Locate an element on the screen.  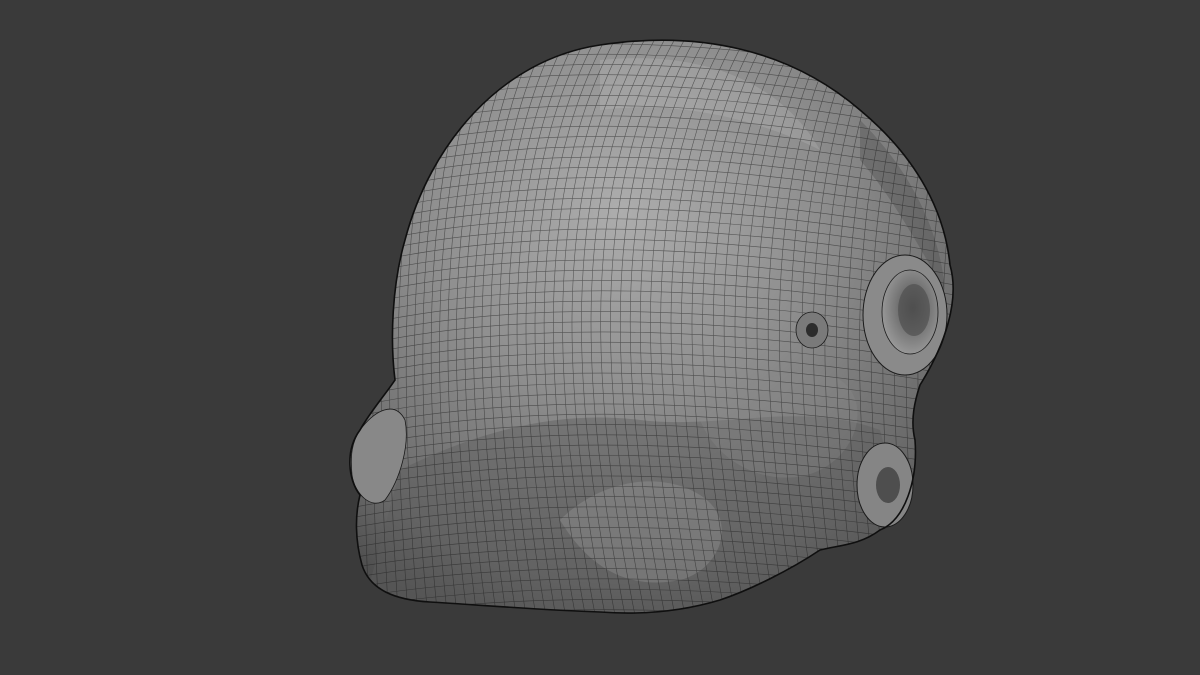
ear-pit is located at coordinates (812, 330).